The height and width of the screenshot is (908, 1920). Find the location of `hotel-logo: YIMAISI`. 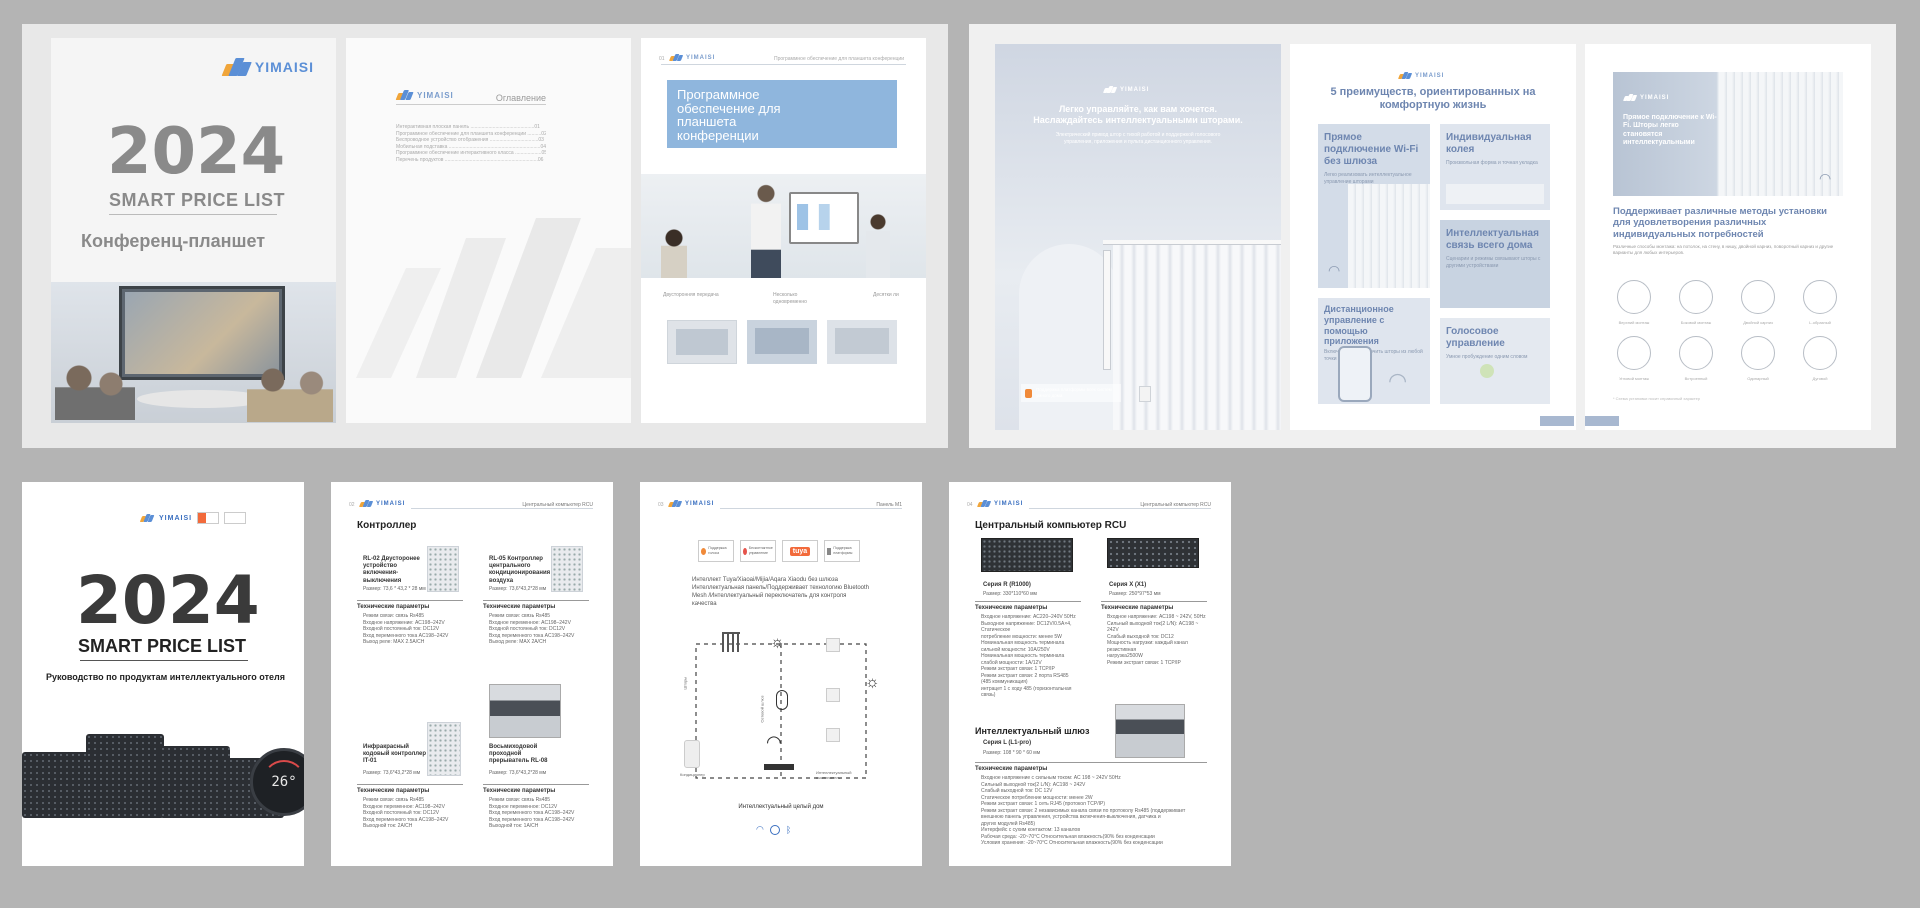

hotel-logo: YIMAISI is located at coordinates (193, 518).